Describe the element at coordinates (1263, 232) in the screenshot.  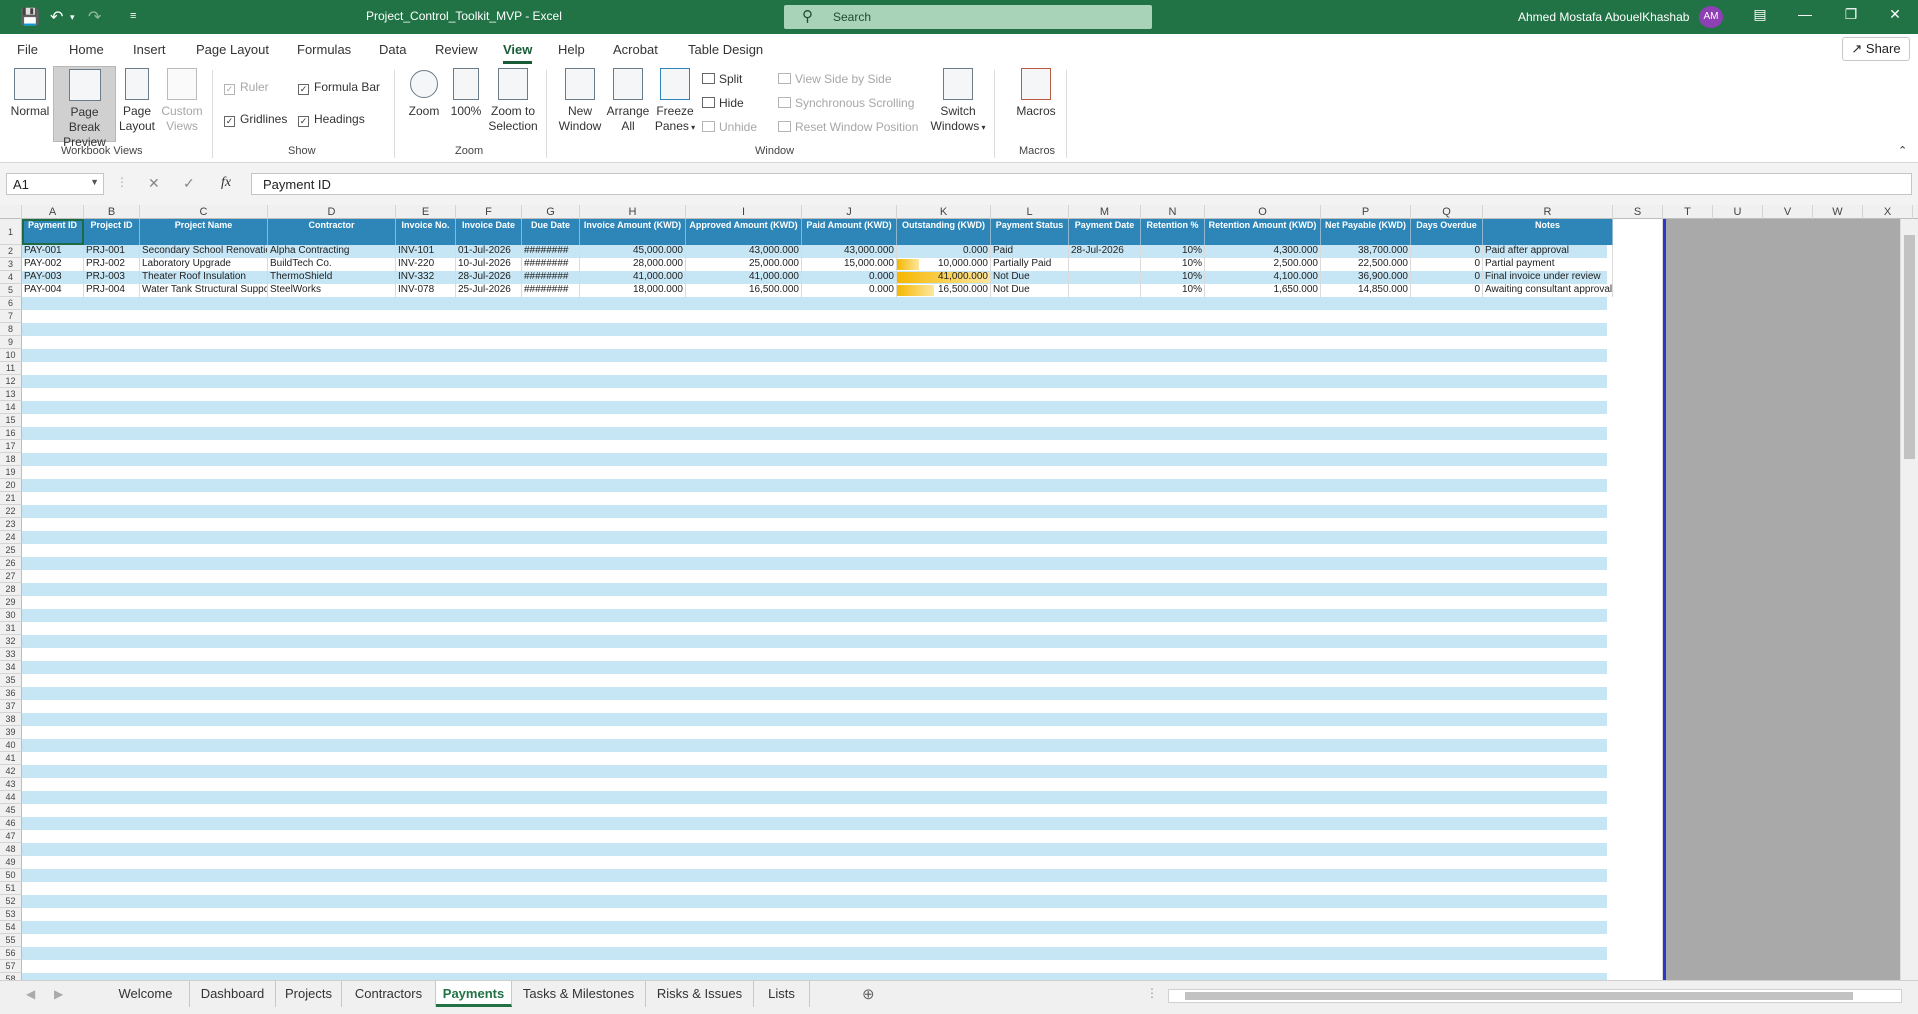
I see `column-title: Retention Amount (KWD)` at that location.